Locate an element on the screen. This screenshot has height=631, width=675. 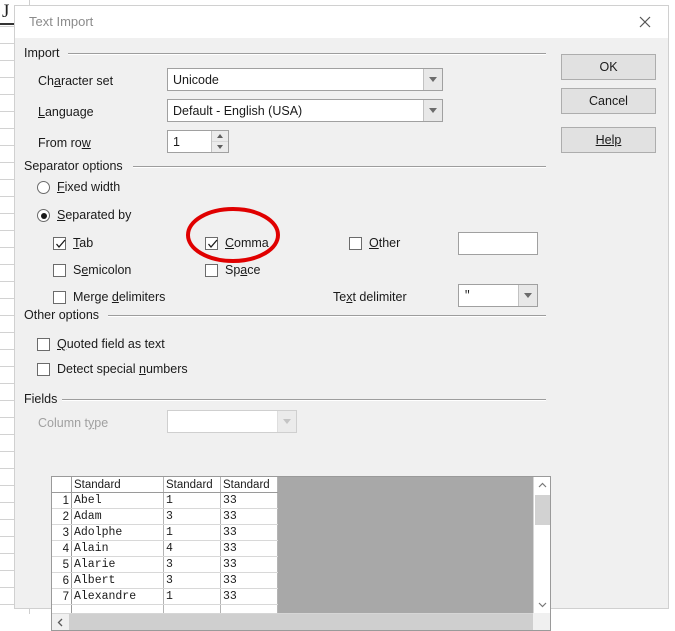
quoted-field-as-text-label: Quoted field as text is located at coordinates (111, 344).